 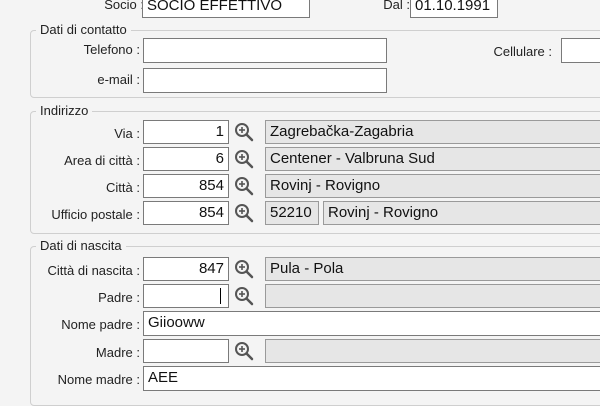 What do you see at coordinates (118, 79) in the screenshot?
I see `email-label: e-mail :` at bounding box center [118, 79].